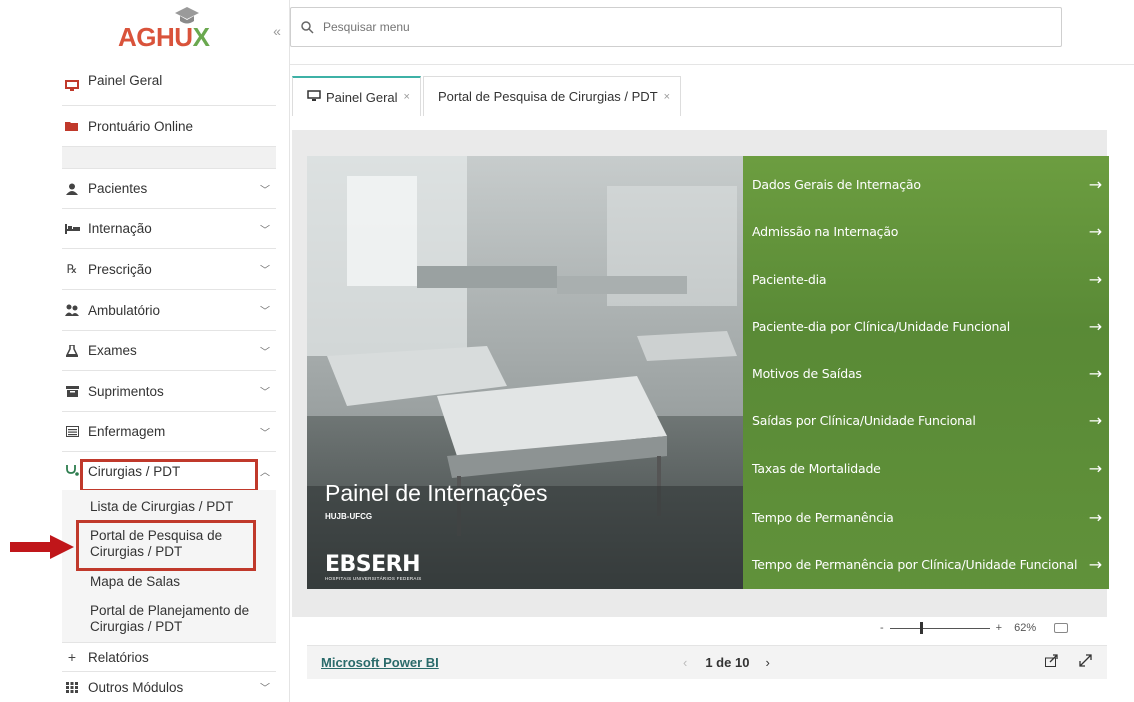 This screenshot has width=1134, height=702. Describe the element at coordinates (547, 96) in the screenshot. I see `tab-label: Portal de Pesquisa de Cirurgias / PDT` at that location.